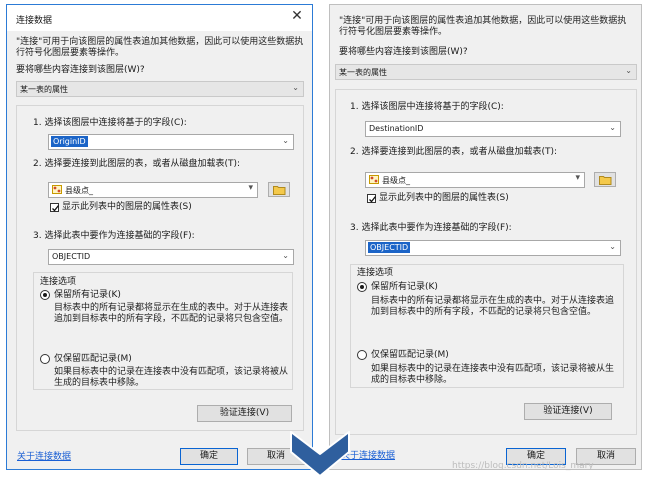  Describe the element at coordinates (320, 454) in the screenshot. I see `down-arrow-icon` at that location.